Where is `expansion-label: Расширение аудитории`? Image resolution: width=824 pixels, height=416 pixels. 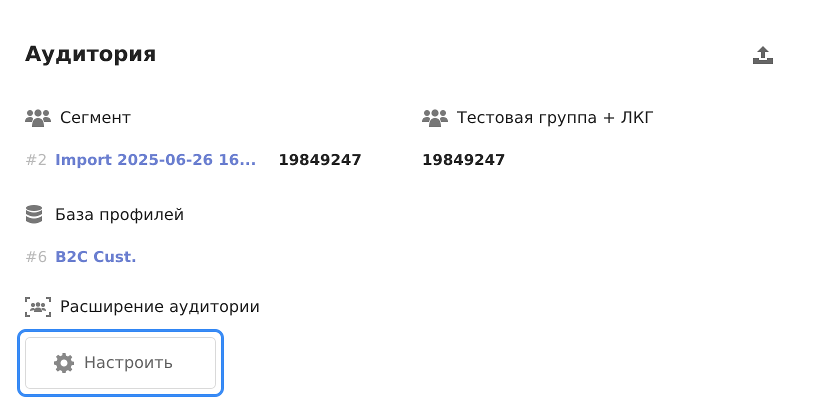 expansion-label: Расширение аудитории is located at coordinates (160, 307).